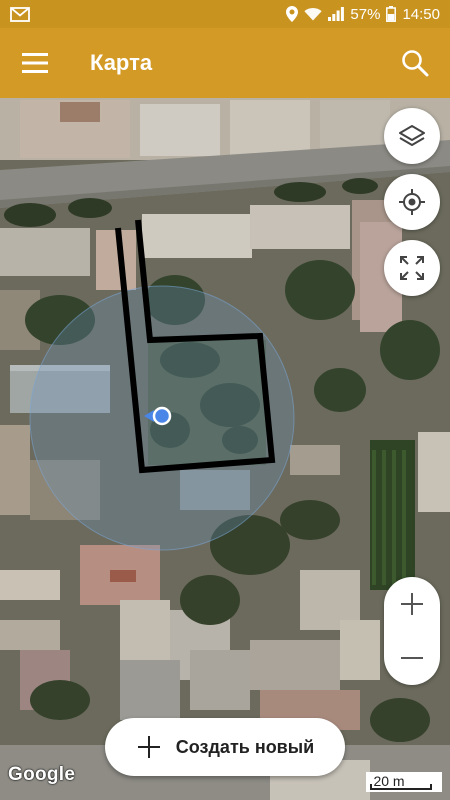 The height and width of the screenshot is (800, 450). Describe the element at coordinates (371, 787) in the screenshot. I see `scale-tick-left` at that location.